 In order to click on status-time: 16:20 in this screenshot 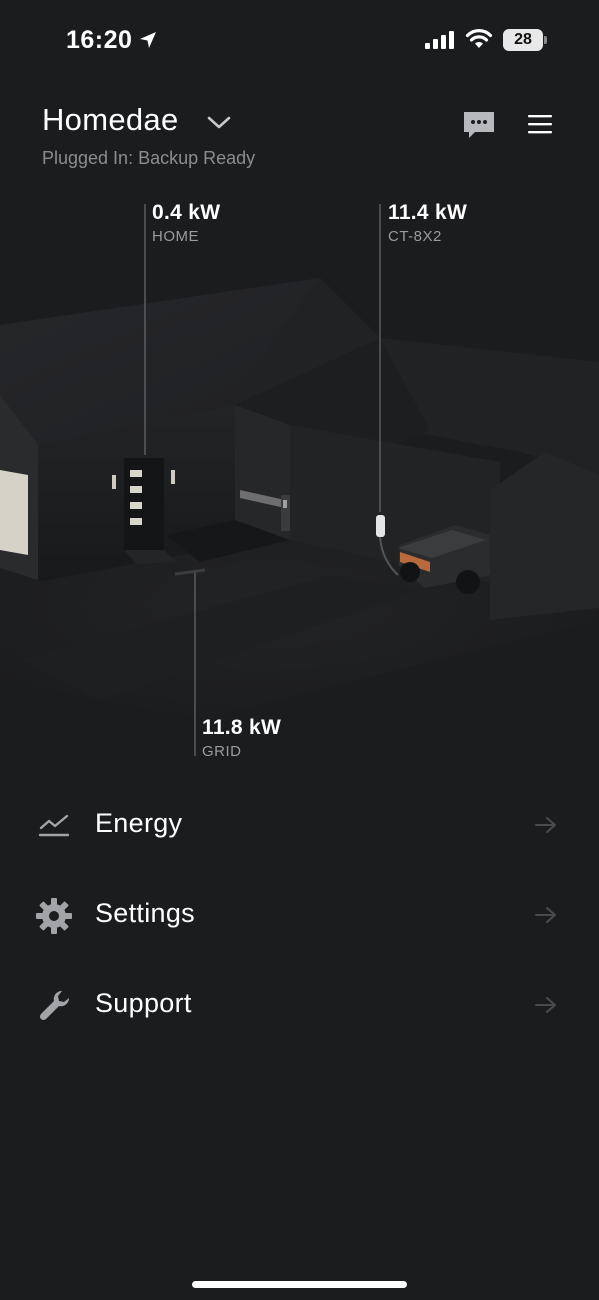, I will do `click(99, 40)`.